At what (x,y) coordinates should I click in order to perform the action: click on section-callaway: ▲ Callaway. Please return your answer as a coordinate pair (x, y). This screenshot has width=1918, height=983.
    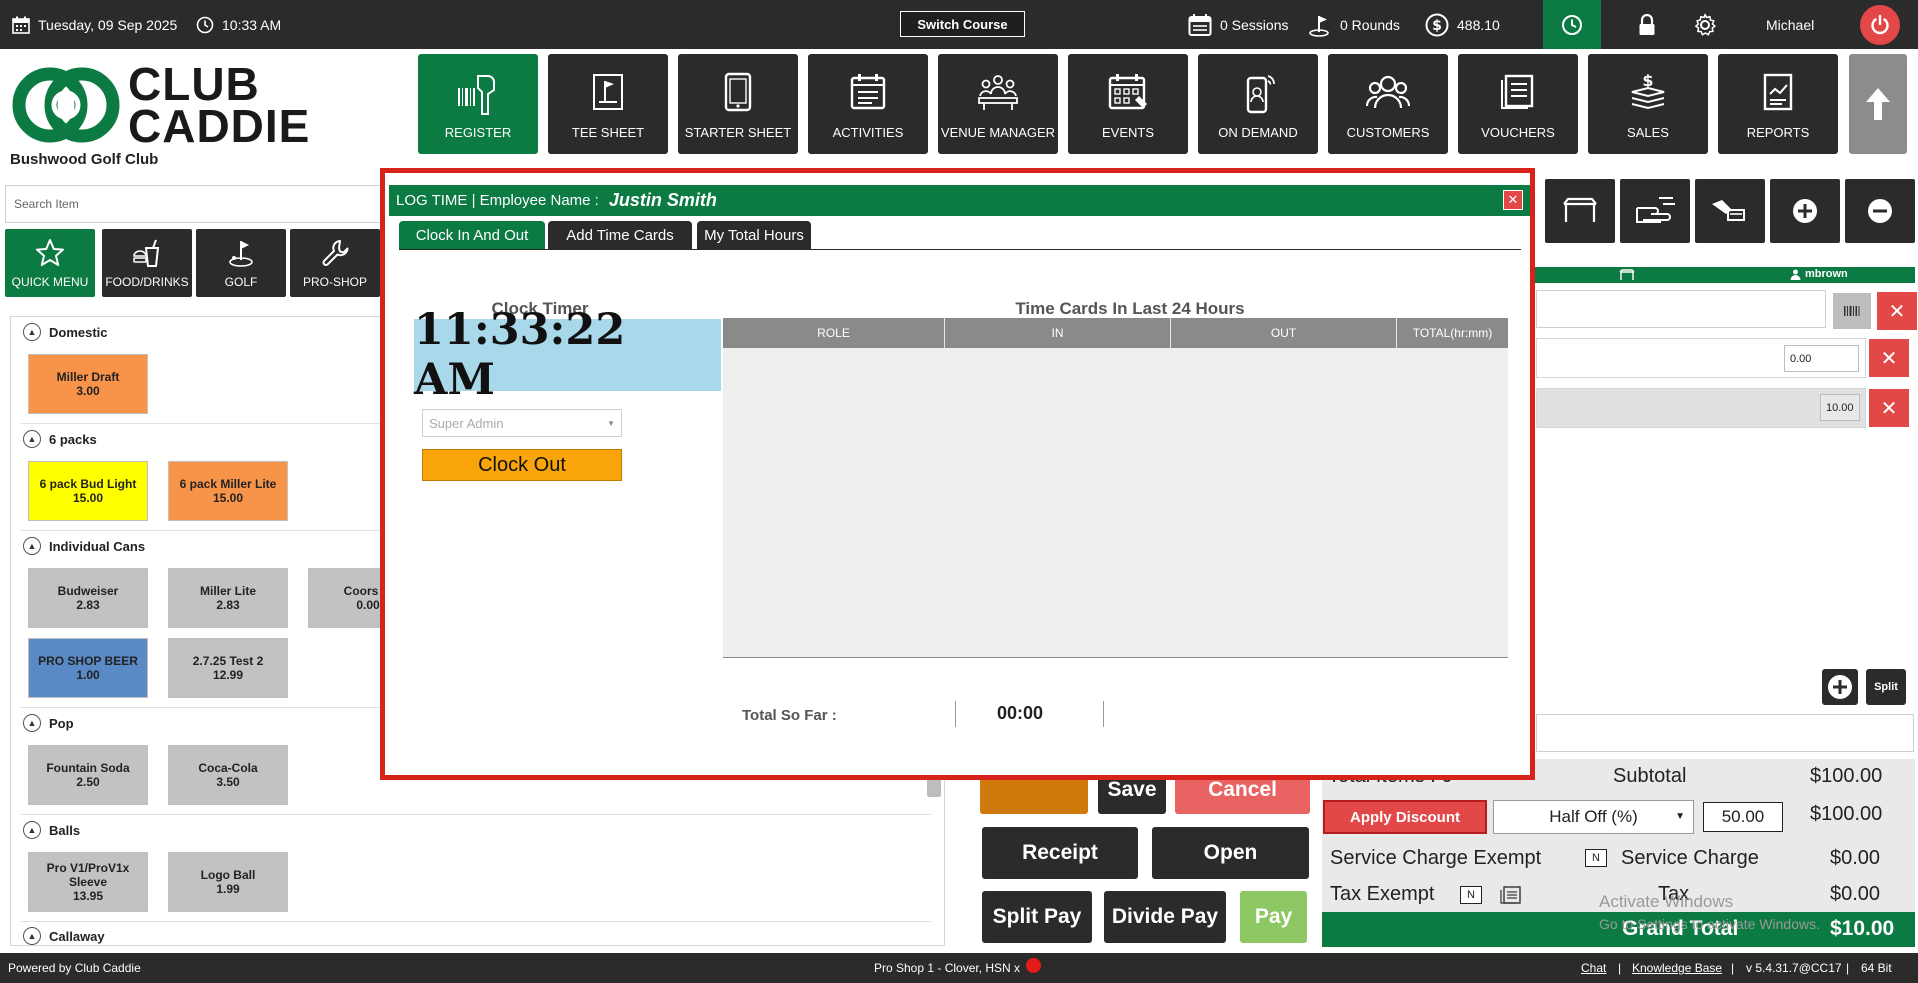
    Looking at the image, I should click on (64, 936).